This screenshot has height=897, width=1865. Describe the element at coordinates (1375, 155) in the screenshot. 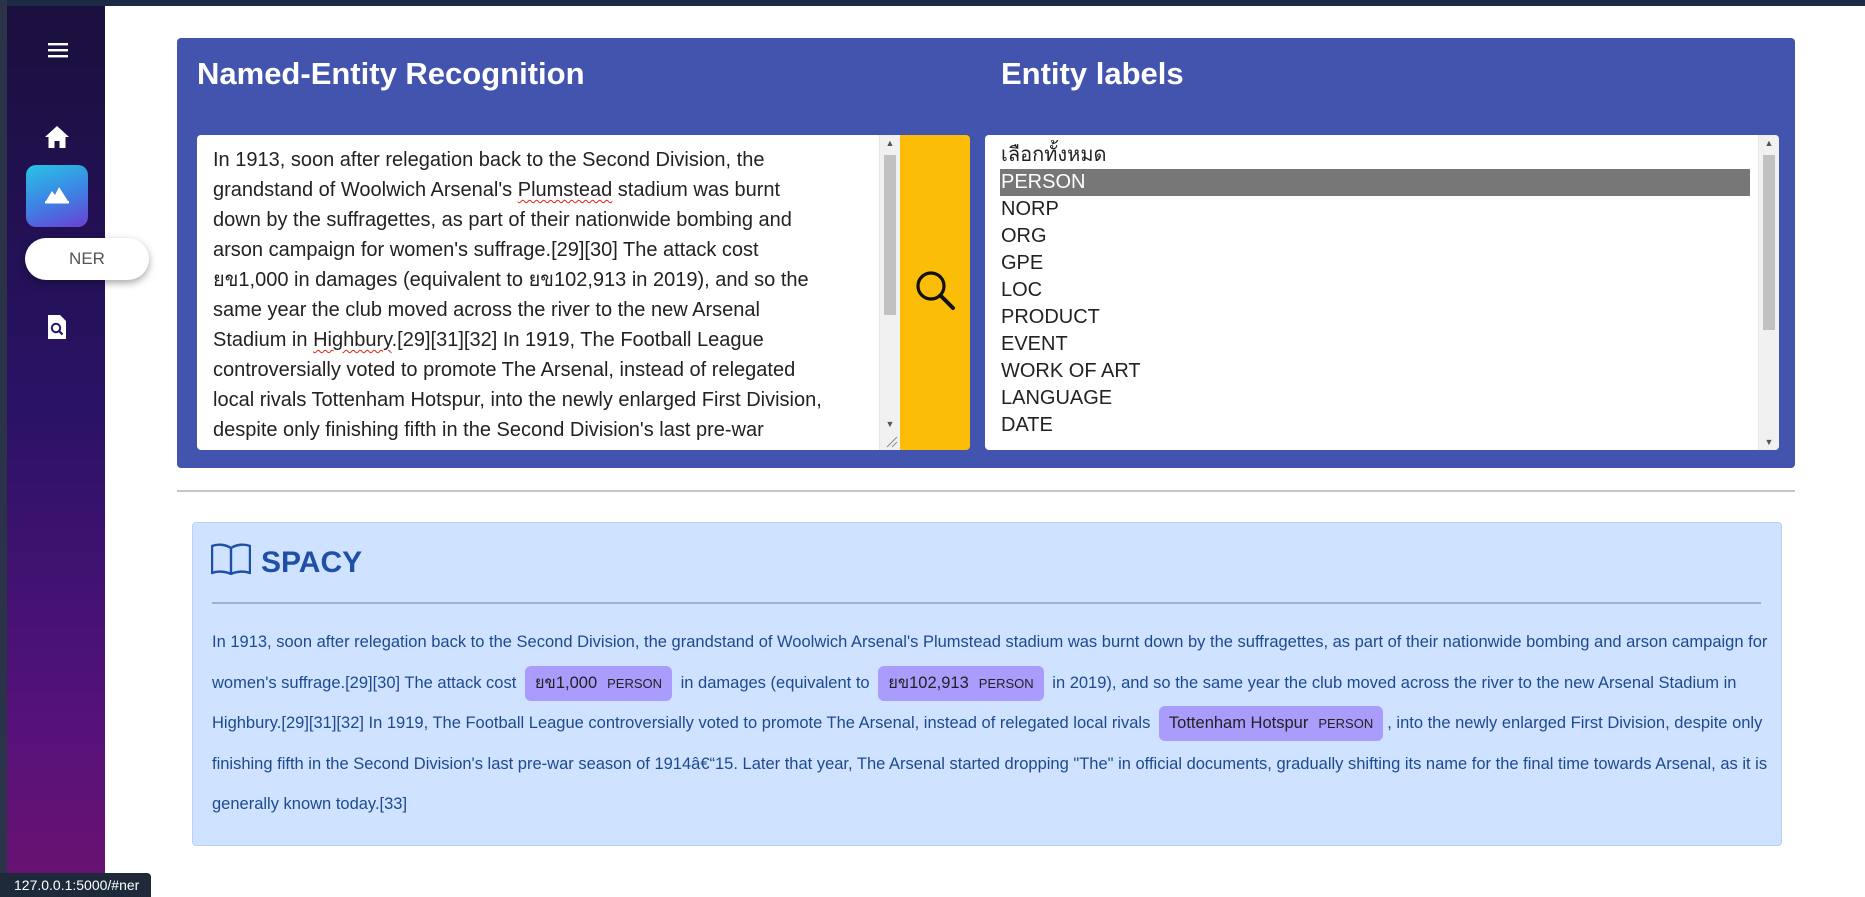

I see `entity-label-option: เลือกทั้งหมด` at that location.